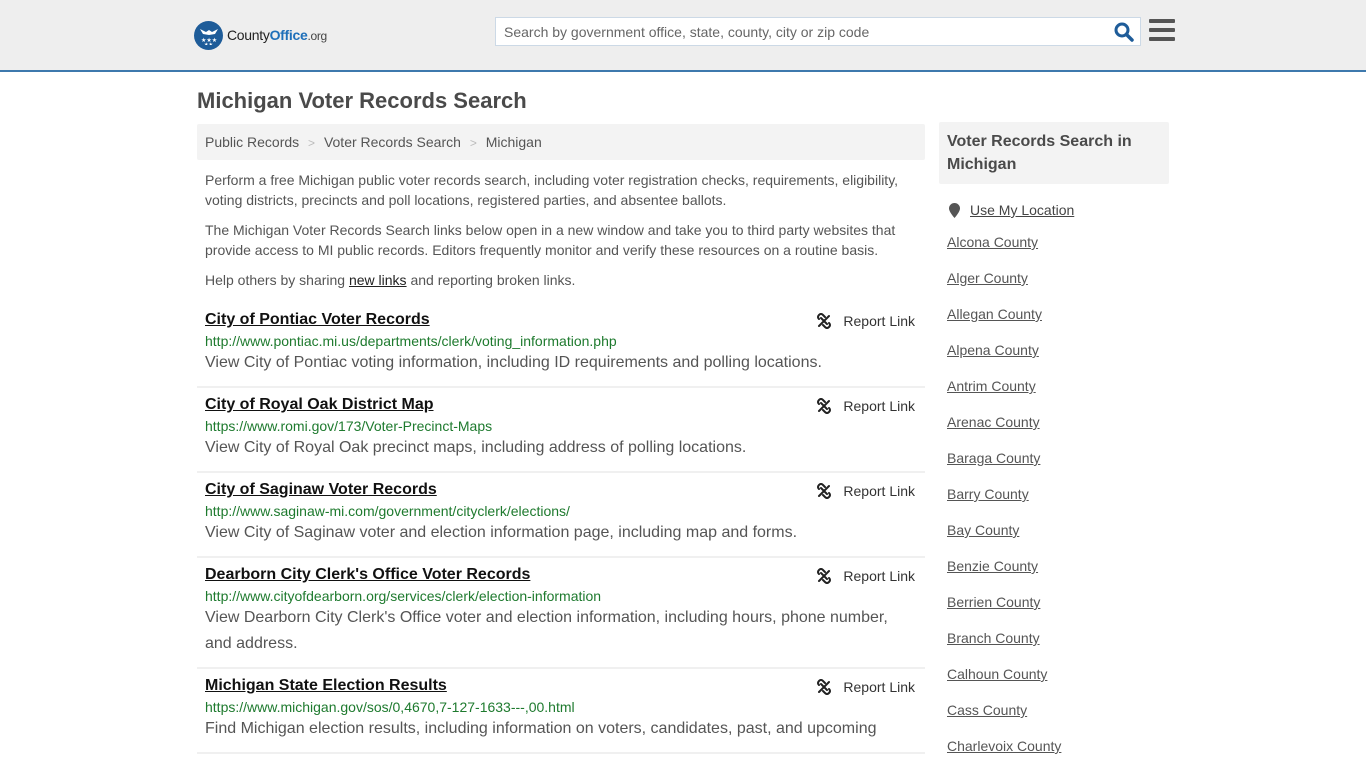 The image size is (1366, 768). Describe the element at coordinates (1022, 210) in the screenshot. I see `use-my-location-link: Use My Location` at that location.